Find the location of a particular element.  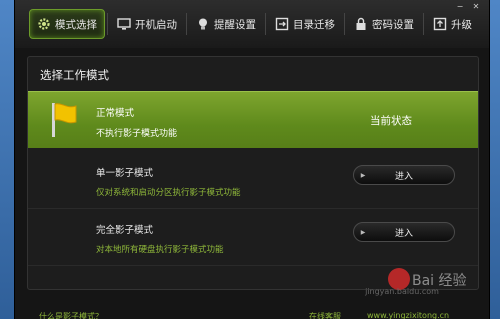

mode-description: 对本地所有硬盘执行影子模式功能 is located at coordinates (160, 250).